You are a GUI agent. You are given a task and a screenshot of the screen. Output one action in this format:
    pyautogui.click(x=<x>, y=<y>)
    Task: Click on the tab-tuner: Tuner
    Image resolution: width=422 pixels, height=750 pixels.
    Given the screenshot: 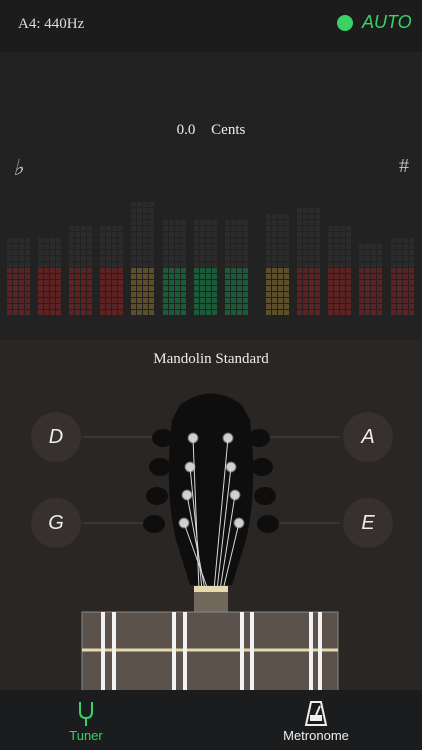 What is the action you would take?
    pyautogui.click(x=86, y=720)
    